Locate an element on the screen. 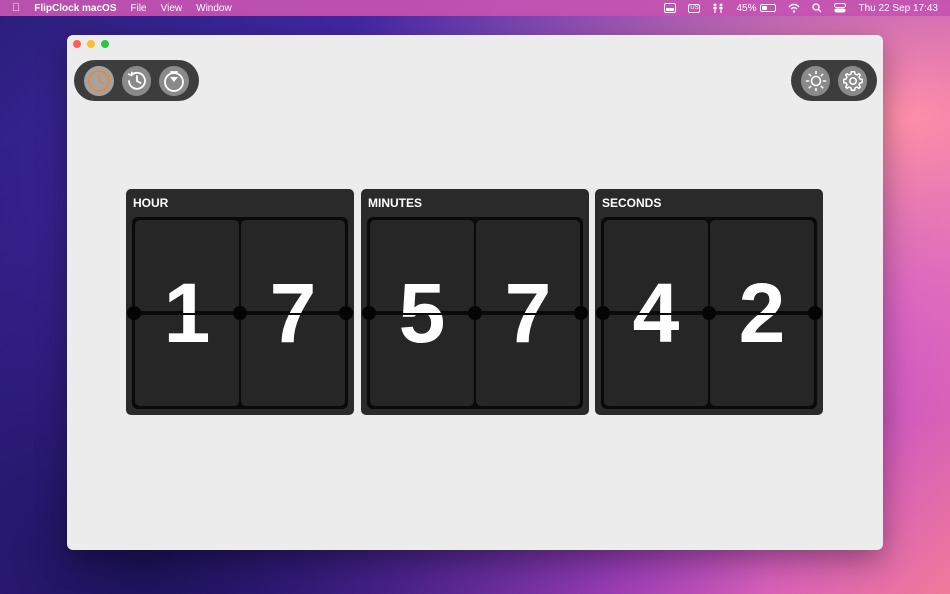 The width and height of the screenshot is (950, 594). seconds-label: SECONDS is located at coordinates (632, 203).